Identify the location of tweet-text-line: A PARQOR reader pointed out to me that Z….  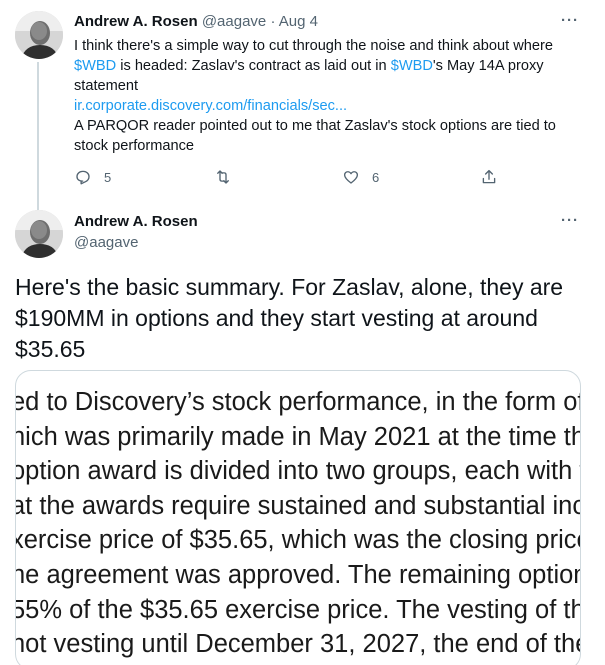
(315, 126).